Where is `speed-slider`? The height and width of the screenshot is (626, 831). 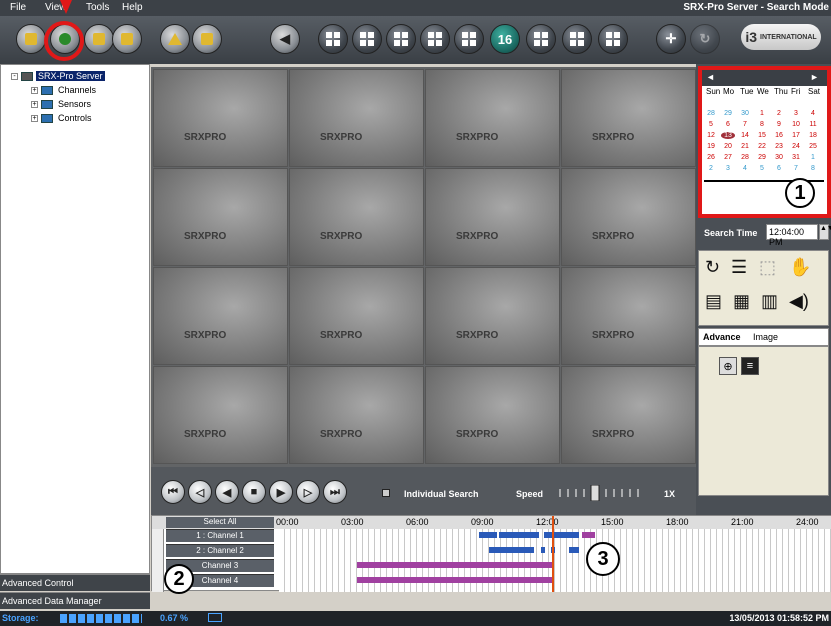
speed-slider is located at coordinates (601, 493).